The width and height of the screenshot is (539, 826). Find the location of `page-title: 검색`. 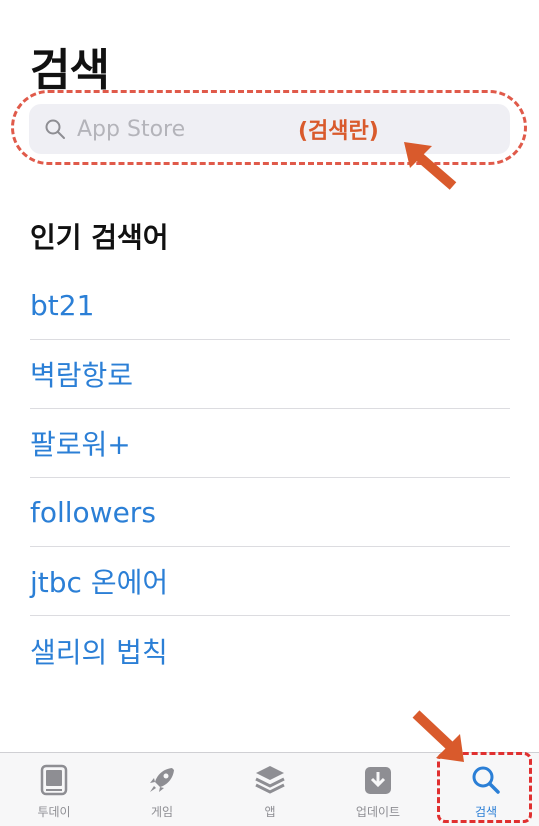

page-title: 검색 is located at coordinates (70, 70).